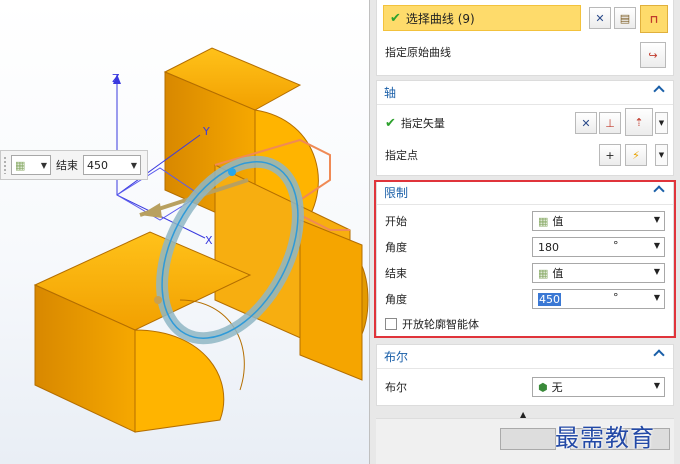 This screenshot has width=680, height=464. What do you see at coordinates (390, 93) in the screenshot?
I see `axis-group-title: 轴` at bounding box center [390, 93].